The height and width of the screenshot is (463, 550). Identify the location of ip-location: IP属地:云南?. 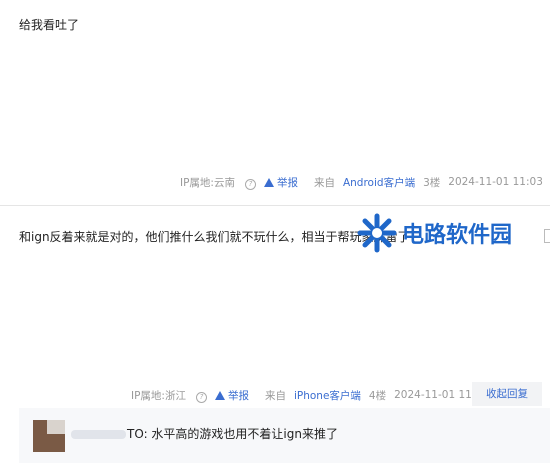
(218, 182).